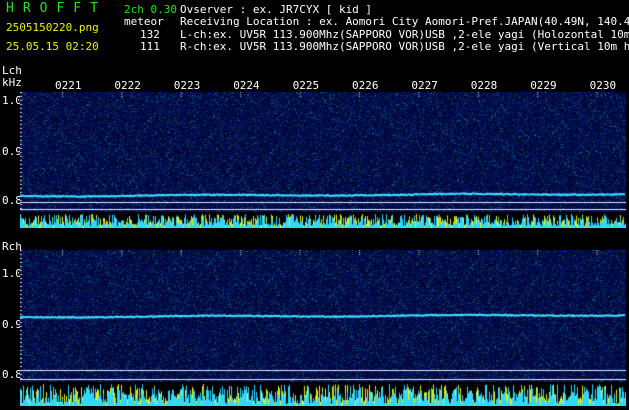 The width and height of the screenshot is (629, 410). I want to click on time-tick-0226: 0226, so click(365, 85).